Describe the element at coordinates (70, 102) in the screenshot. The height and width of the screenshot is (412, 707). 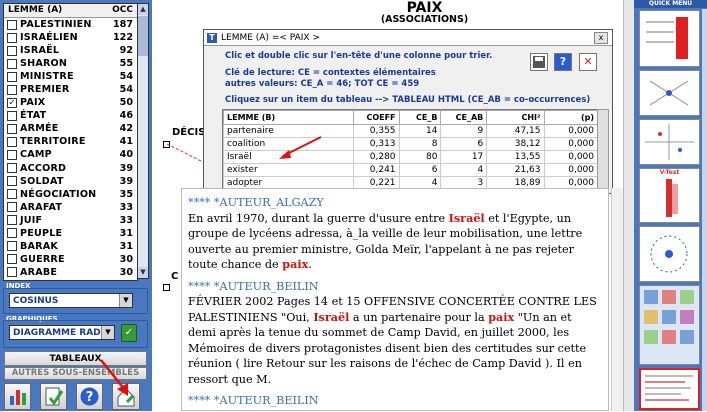
I see `lemma-row: ✓ PAIX 50` at that location.